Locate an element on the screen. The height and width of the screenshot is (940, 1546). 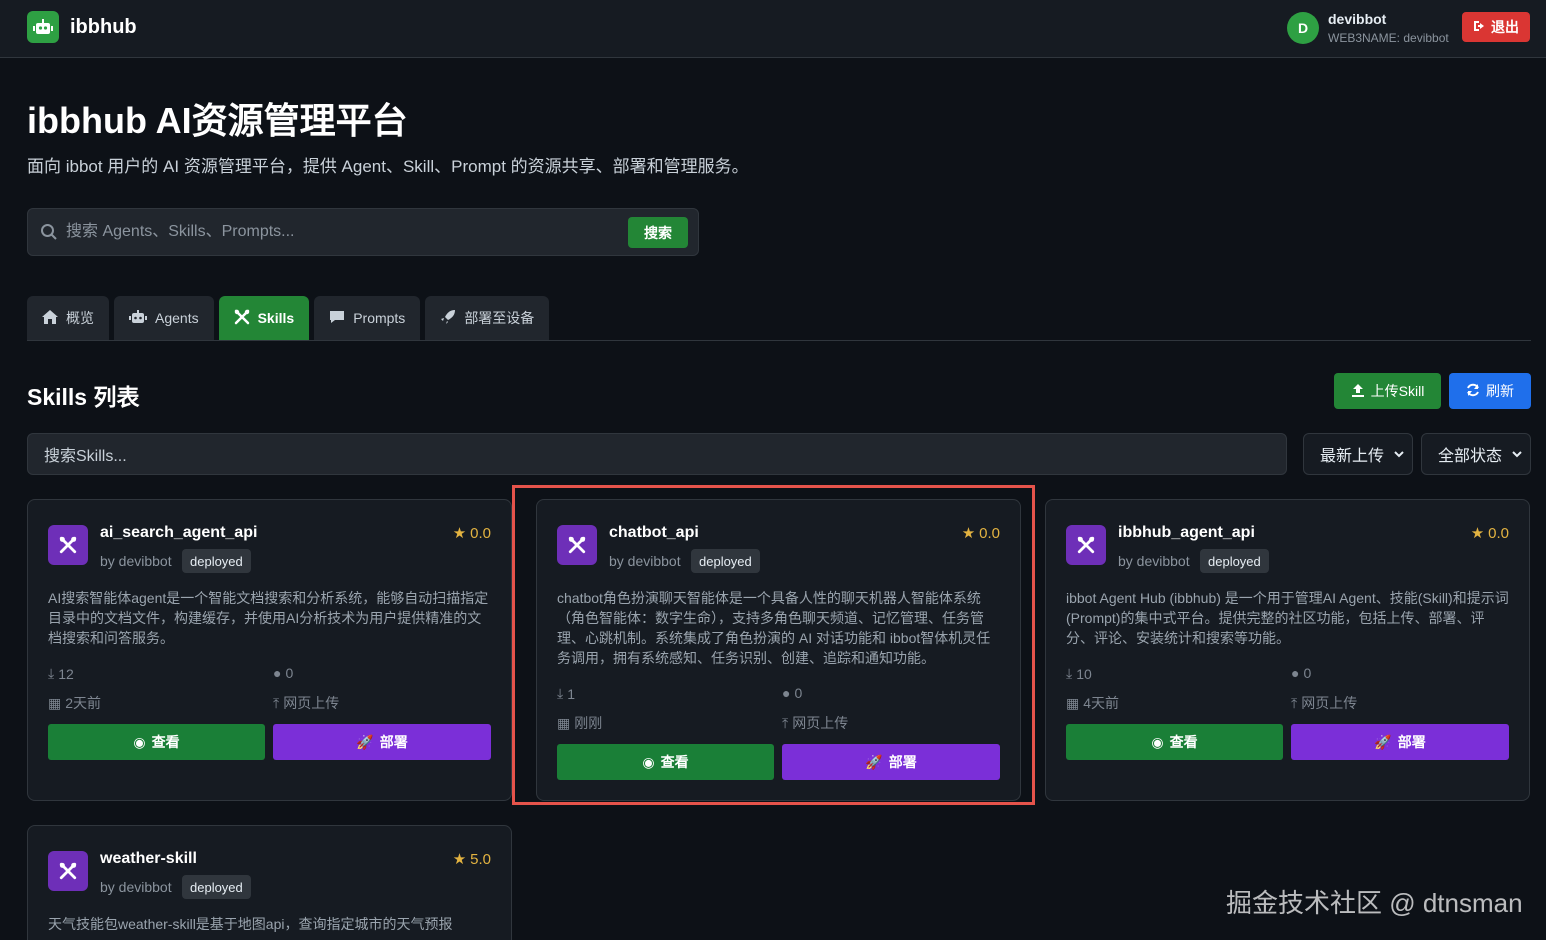
global-search-input is located at coordinates (356, 232).